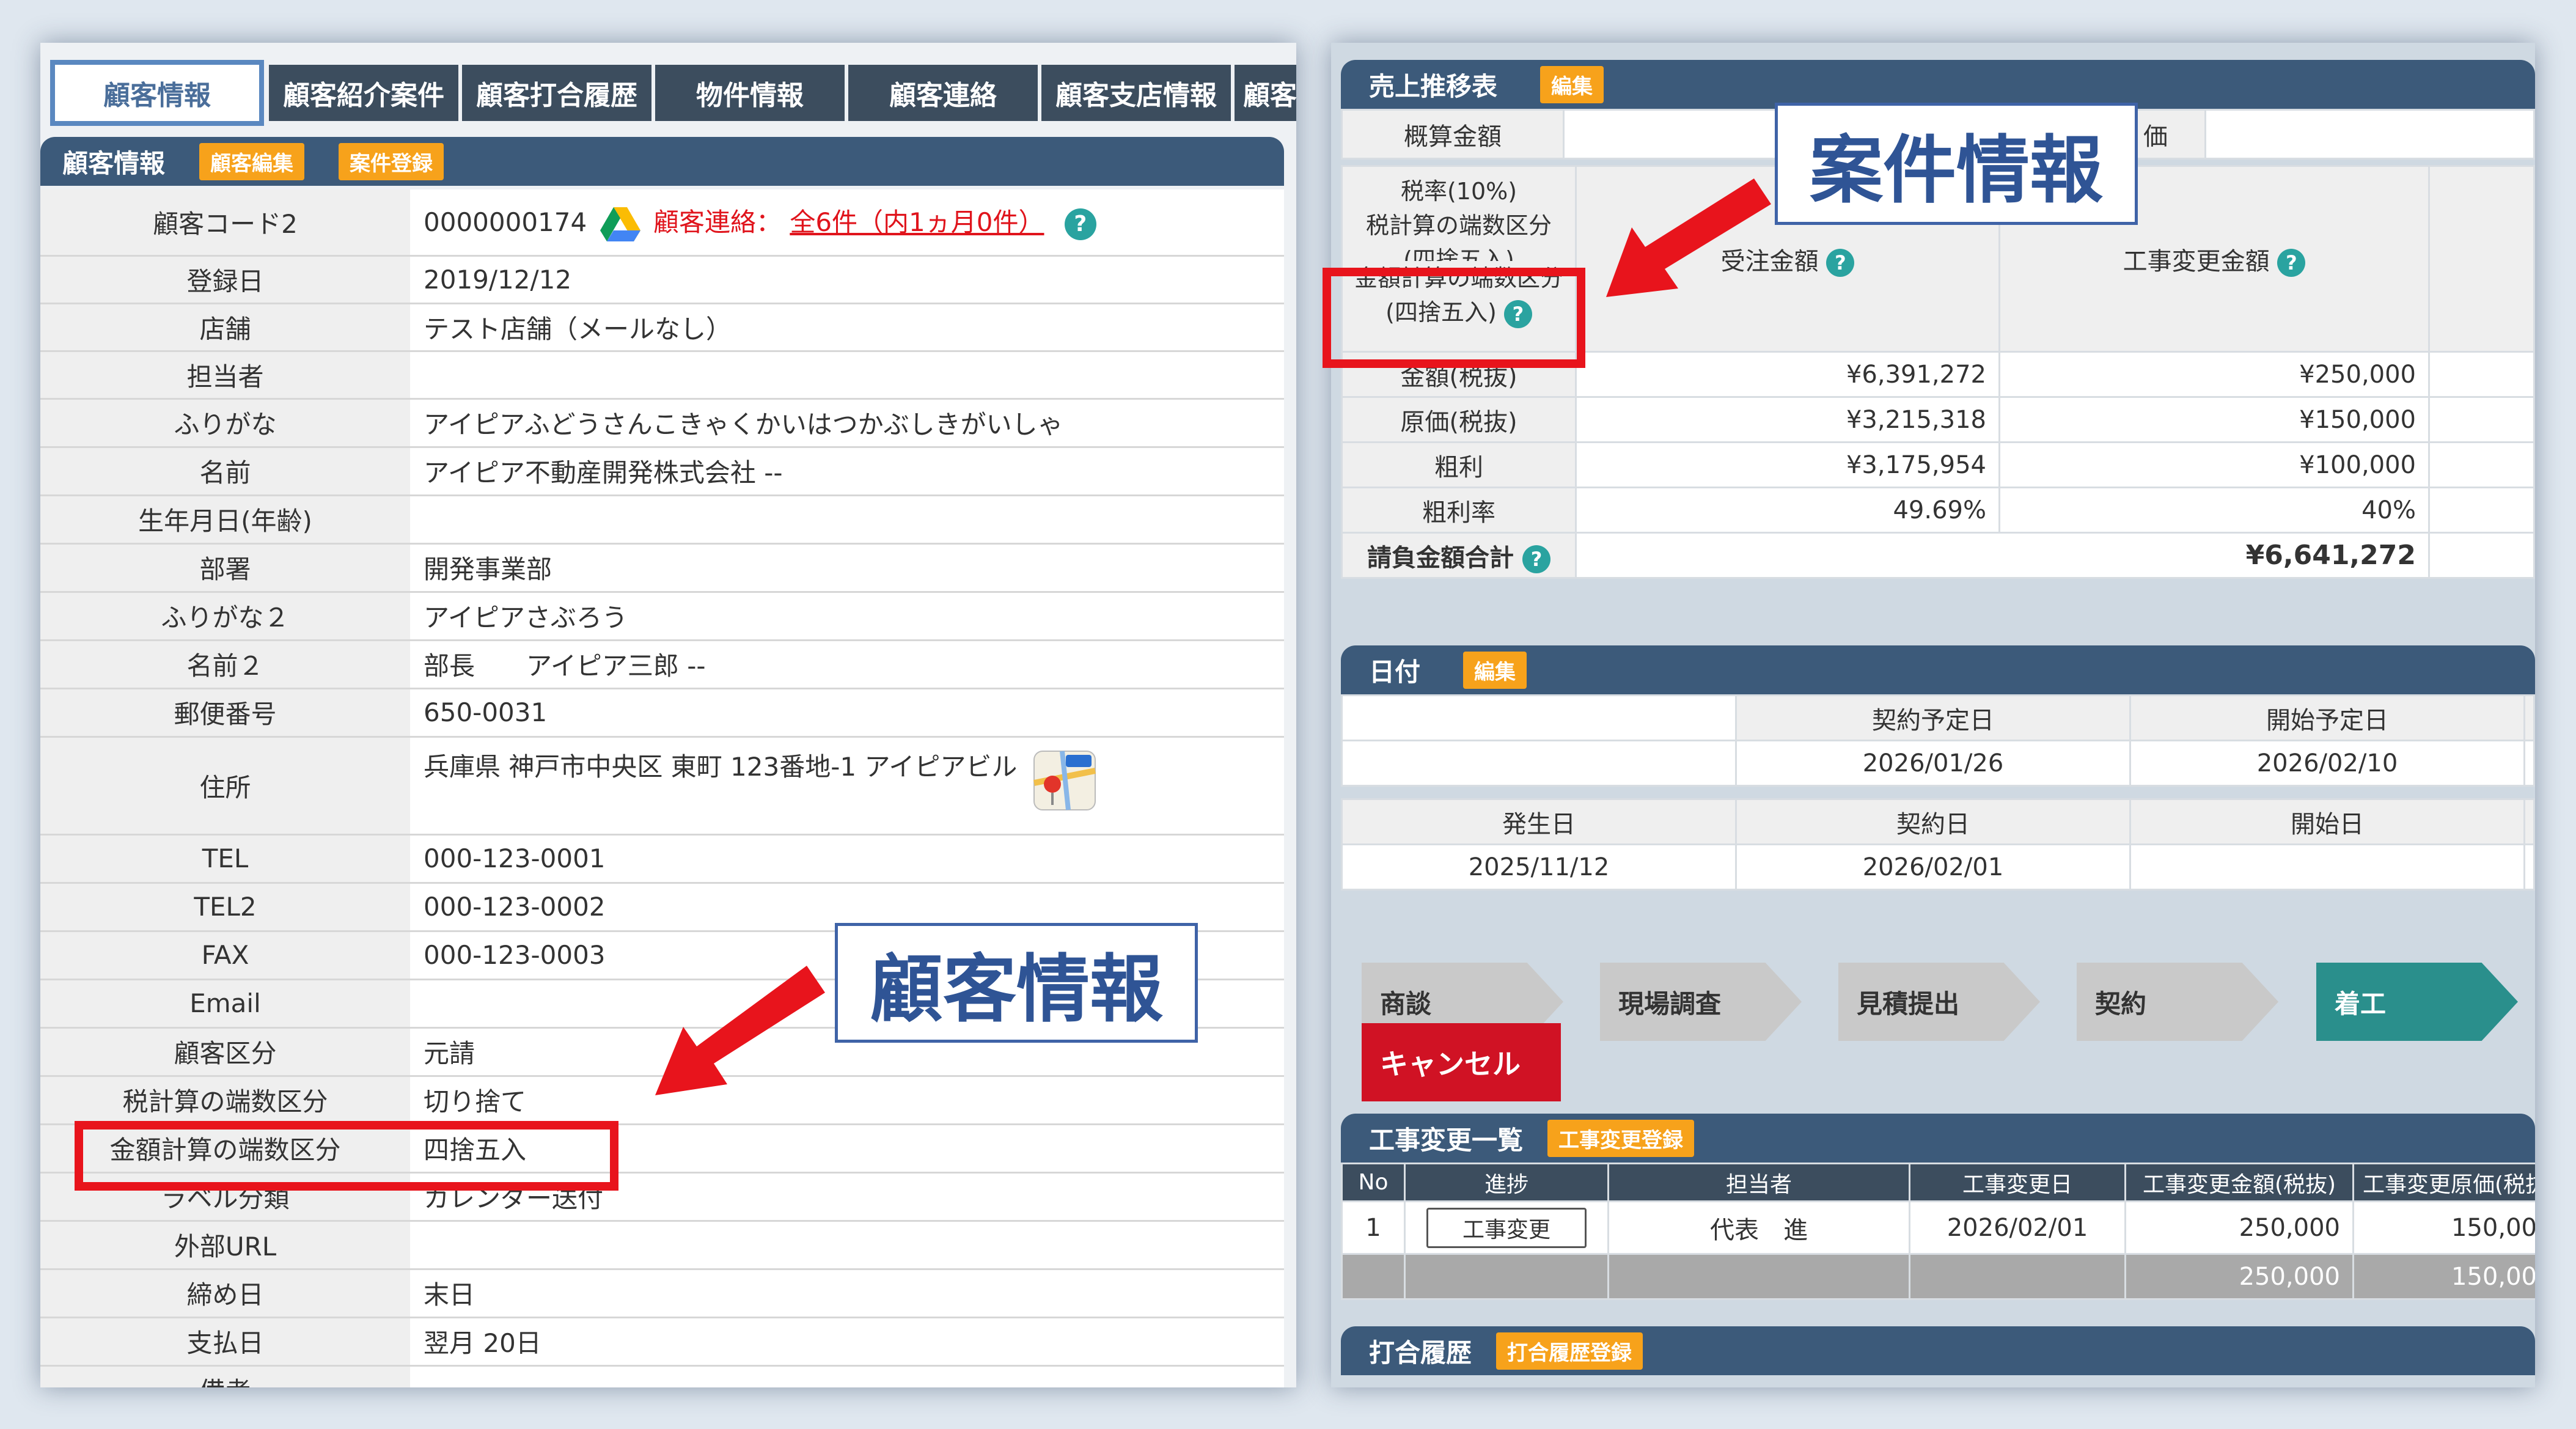 Image resolution: width=2576 pixels, height=1429 pixels. What do you see at coordinates (2002, 555) in the screenshot?
I see `total-value: ¥6,641,272` at bounding box center [2002, 555].